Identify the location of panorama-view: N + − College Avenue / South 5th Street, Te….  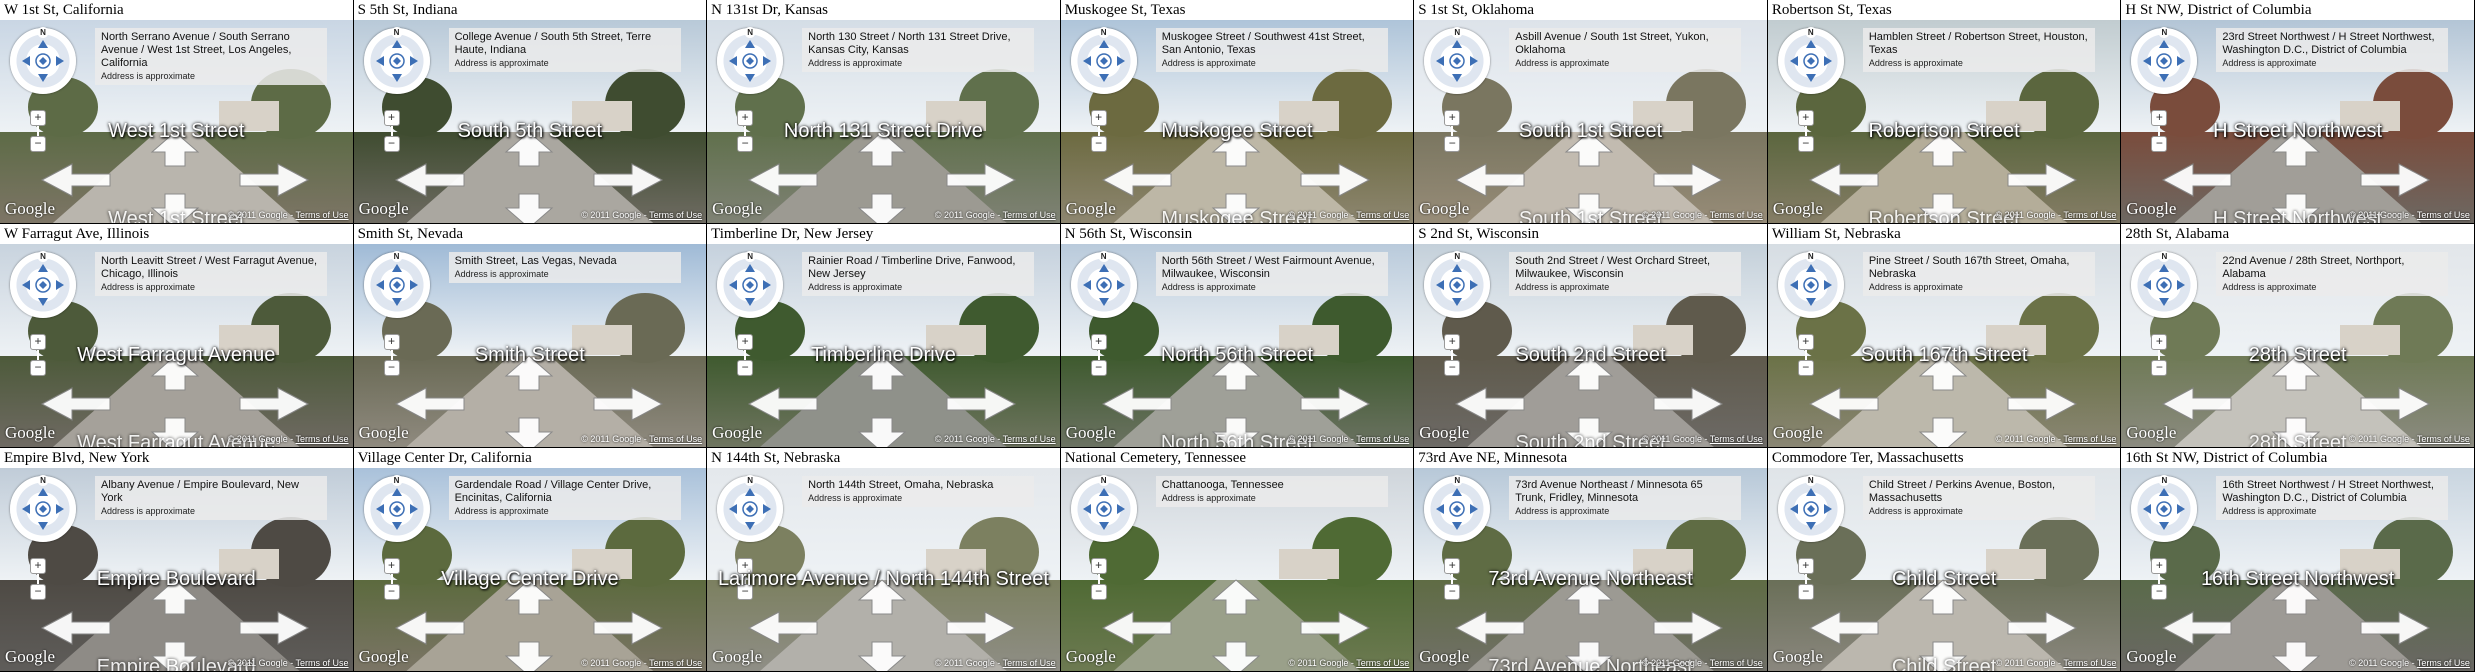
(530, 121).